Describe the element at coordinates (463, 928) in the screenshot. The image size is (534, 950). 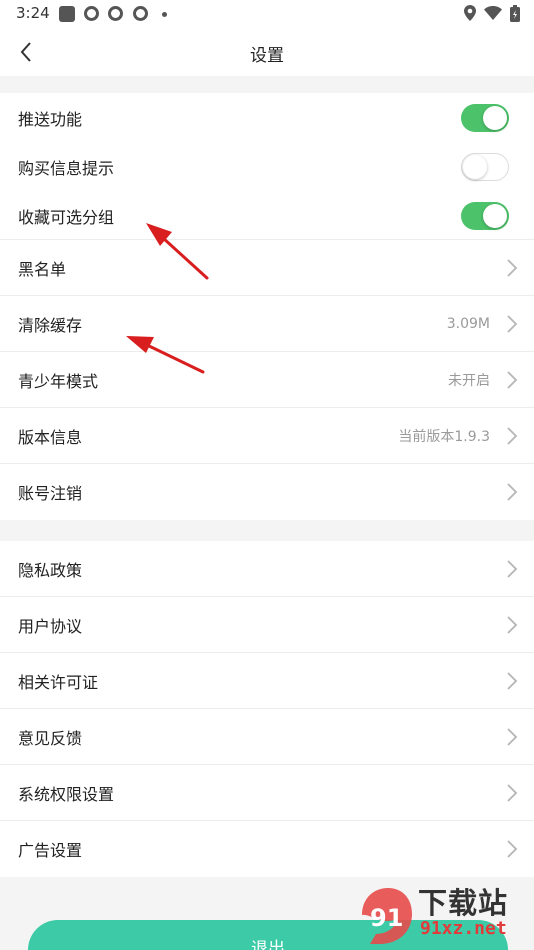
I see `watermark-url: 91xz.net` at that location.